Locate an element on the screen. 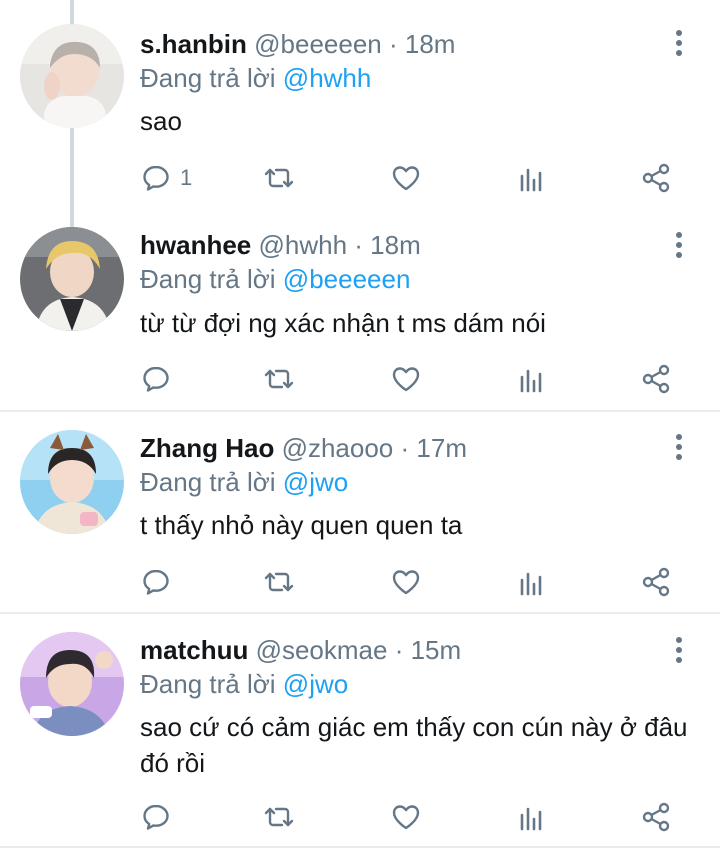  tweet-header: s.hanbin @beeeeen · 18m is located at coordinates (297, 44).